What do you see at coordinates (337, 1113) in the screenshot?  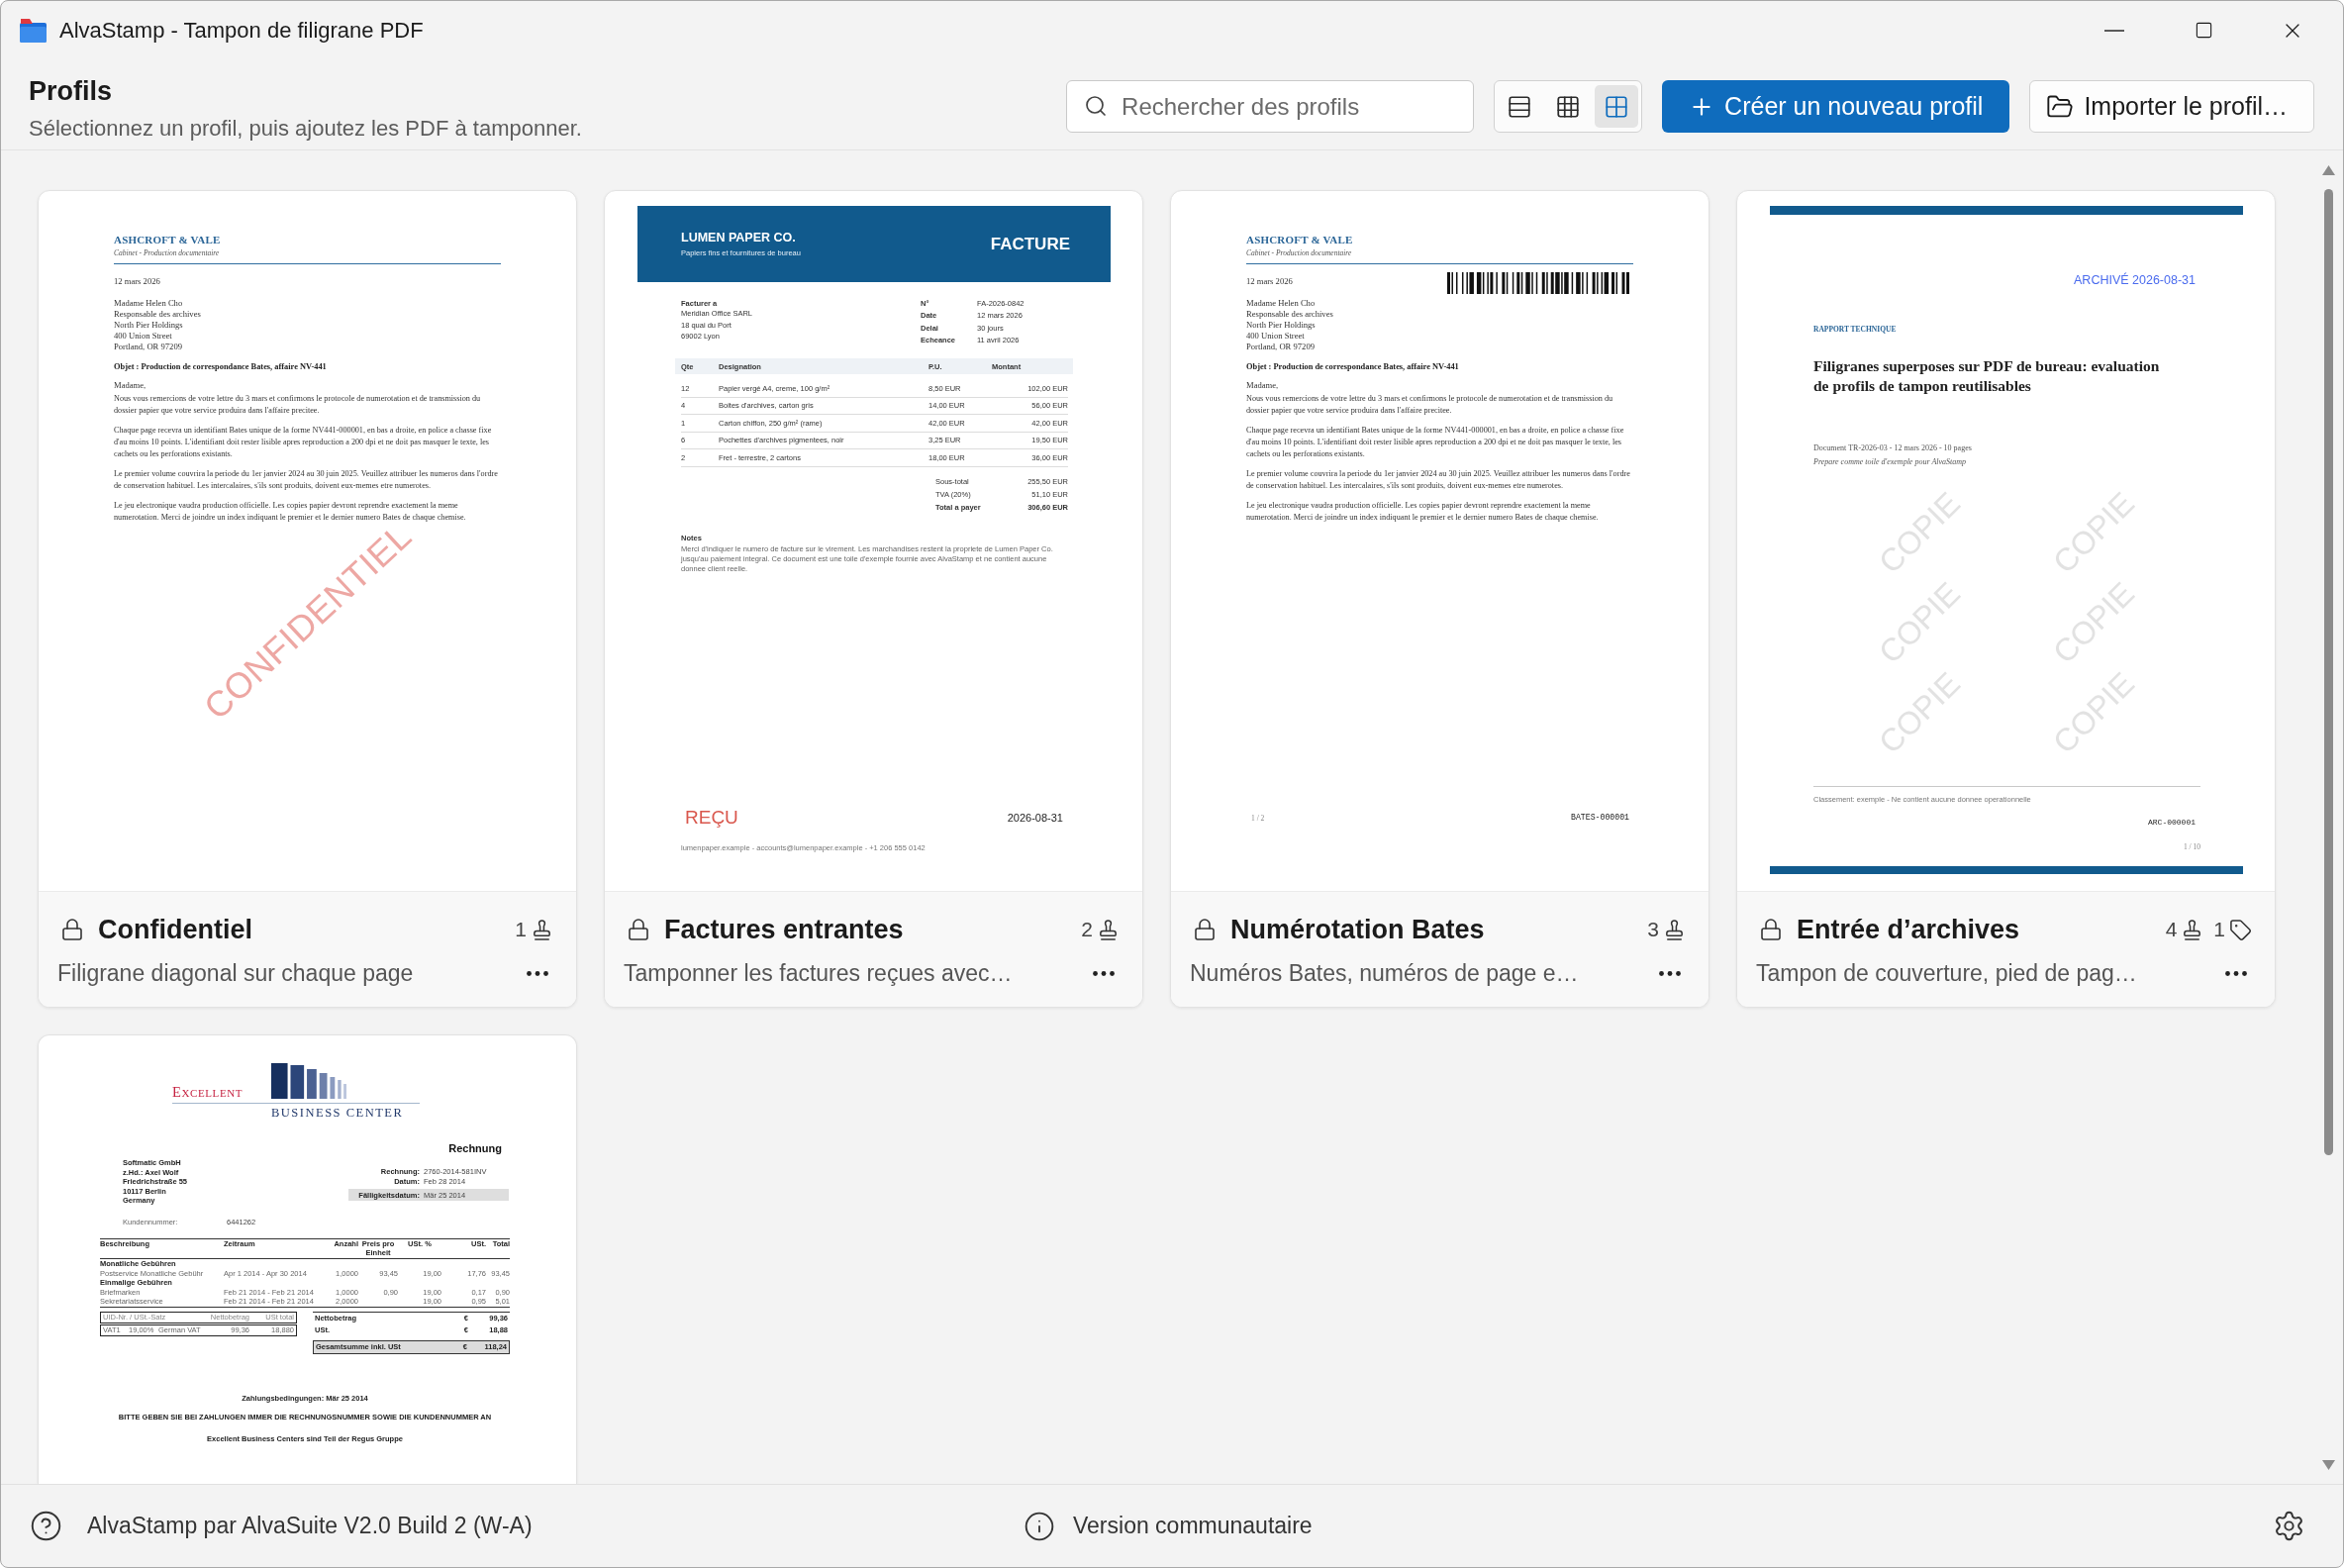 I see `logo-subtitle: BUSINESS CENTER` at bounding box center [337, 1113].